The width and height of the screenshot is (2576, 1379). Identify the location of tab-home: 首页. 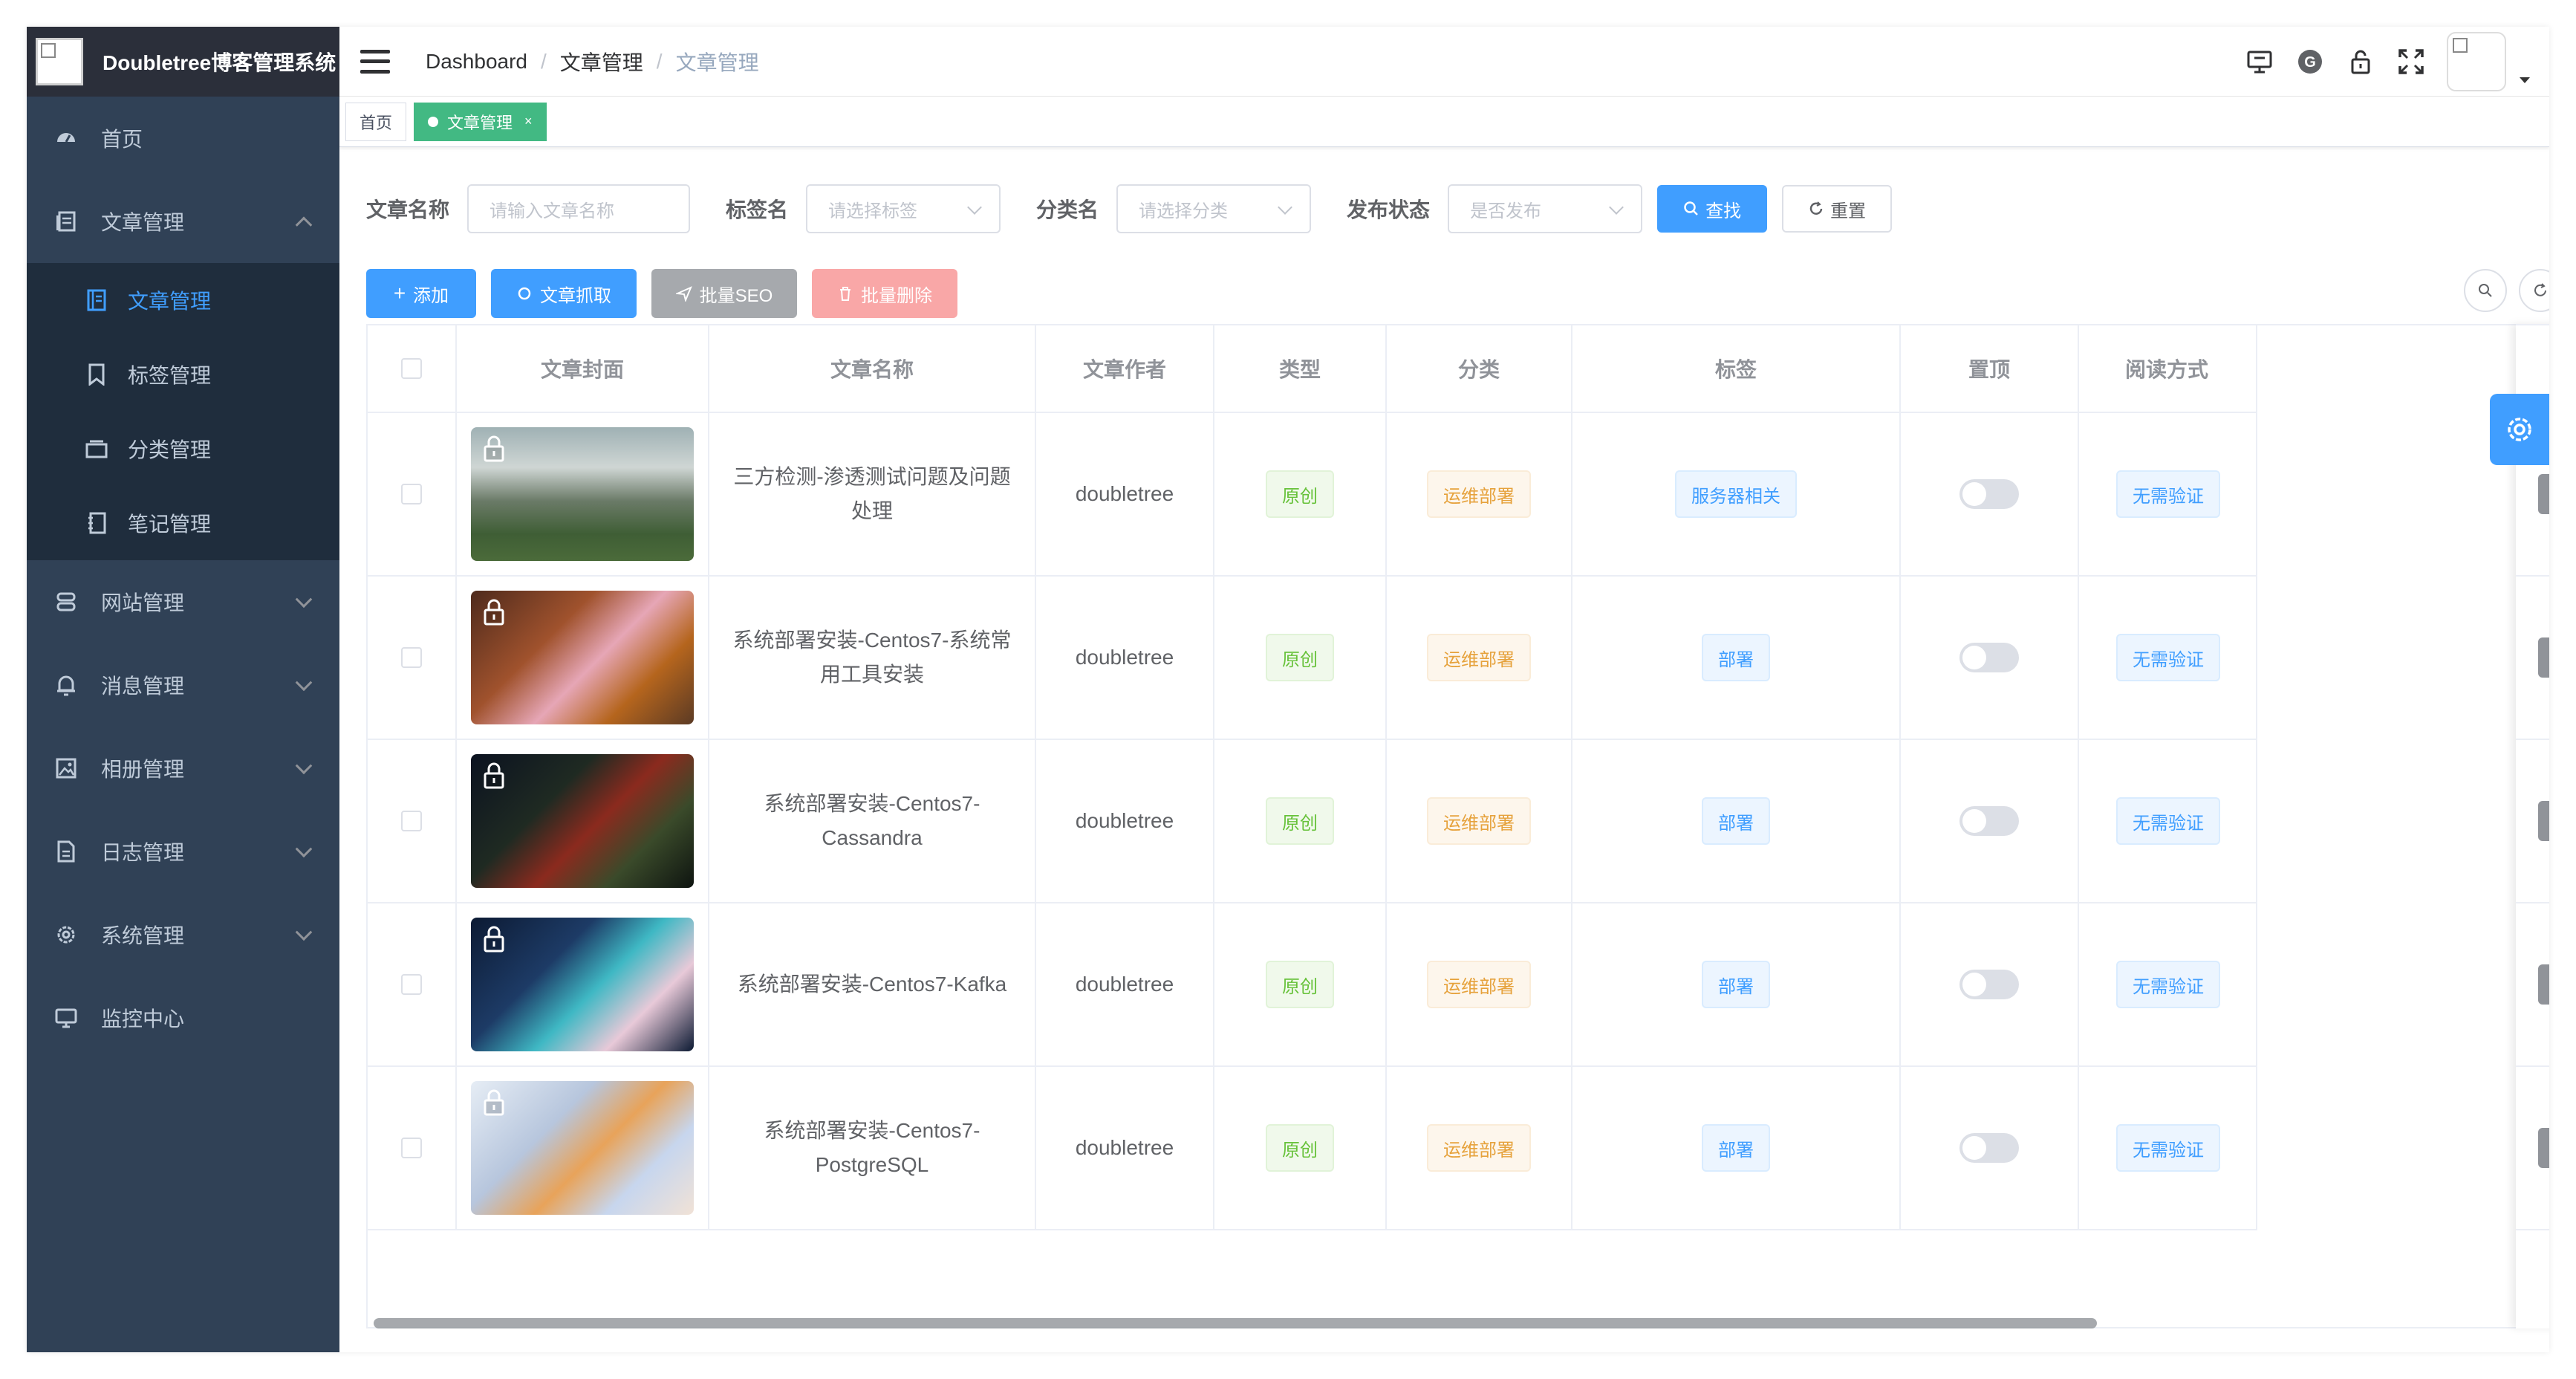
(376, 121).